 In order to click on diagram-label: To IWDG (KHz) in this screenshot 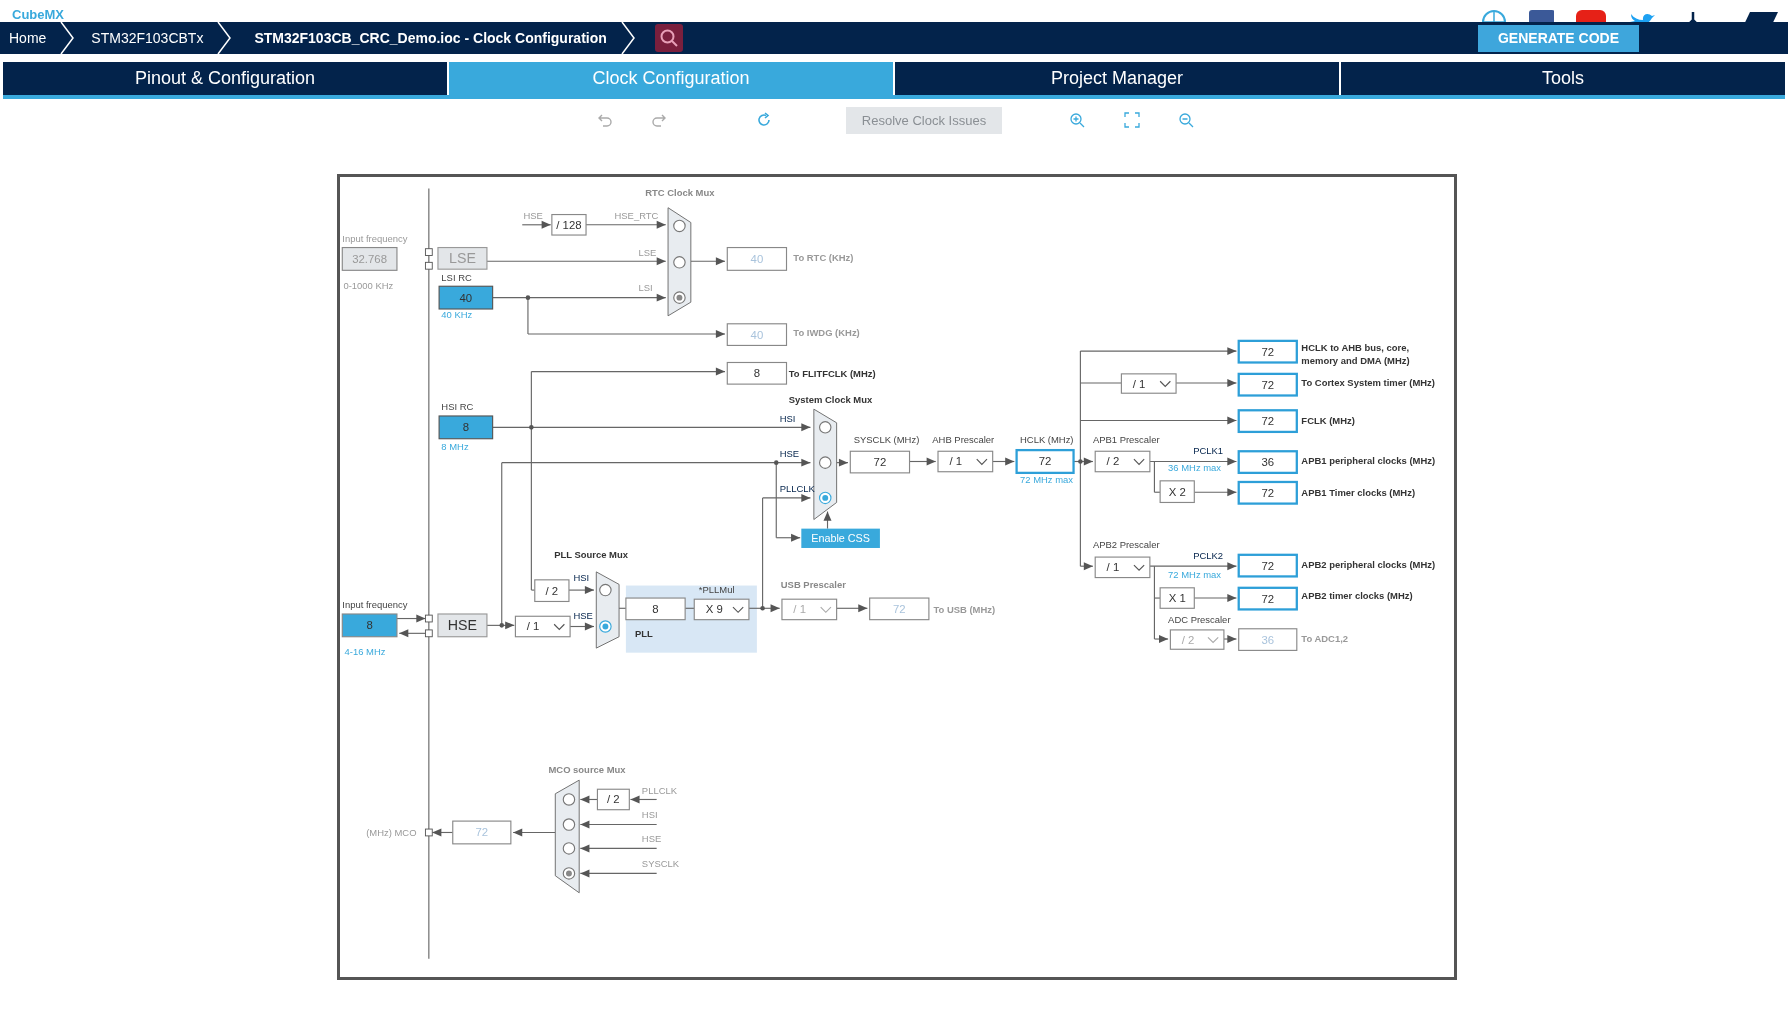, I will do `click(826, 333)`.